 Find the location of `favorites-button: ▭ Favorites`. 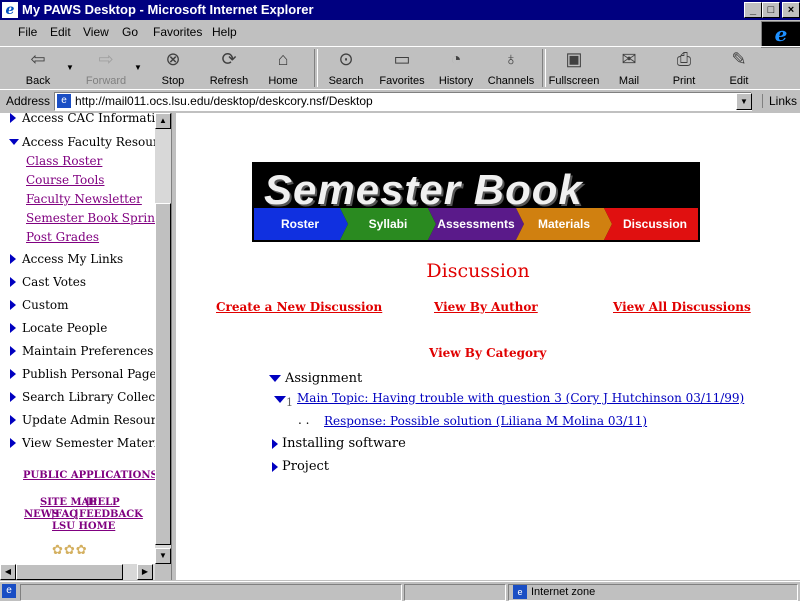

favorites-button: ▭ Favorites is located at coordinates (402, 68).